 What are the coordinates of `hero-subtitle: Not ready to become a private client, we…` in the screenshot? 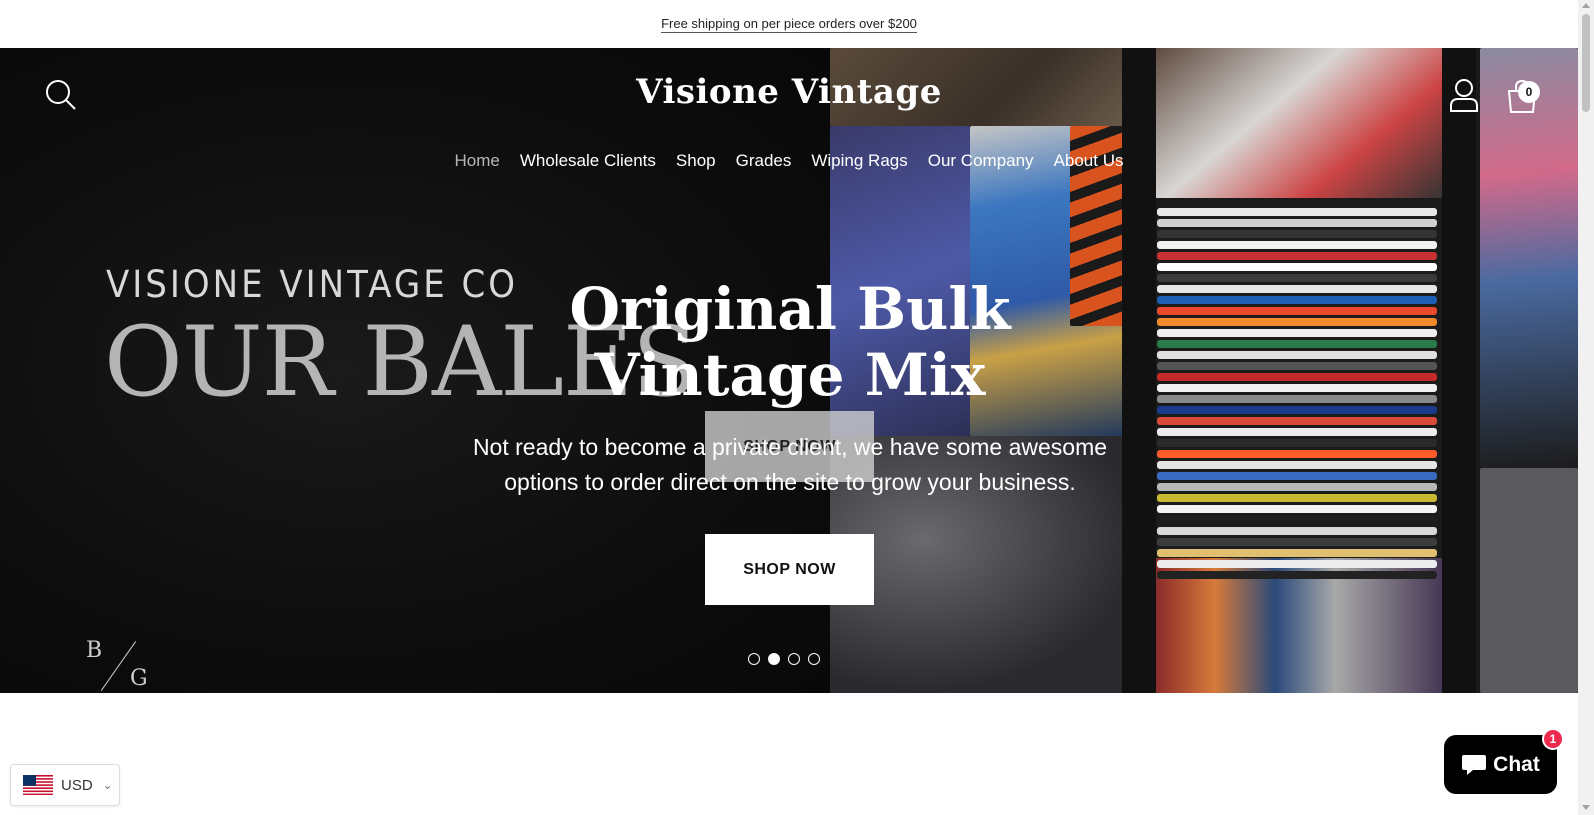 It's located at (790, 464).